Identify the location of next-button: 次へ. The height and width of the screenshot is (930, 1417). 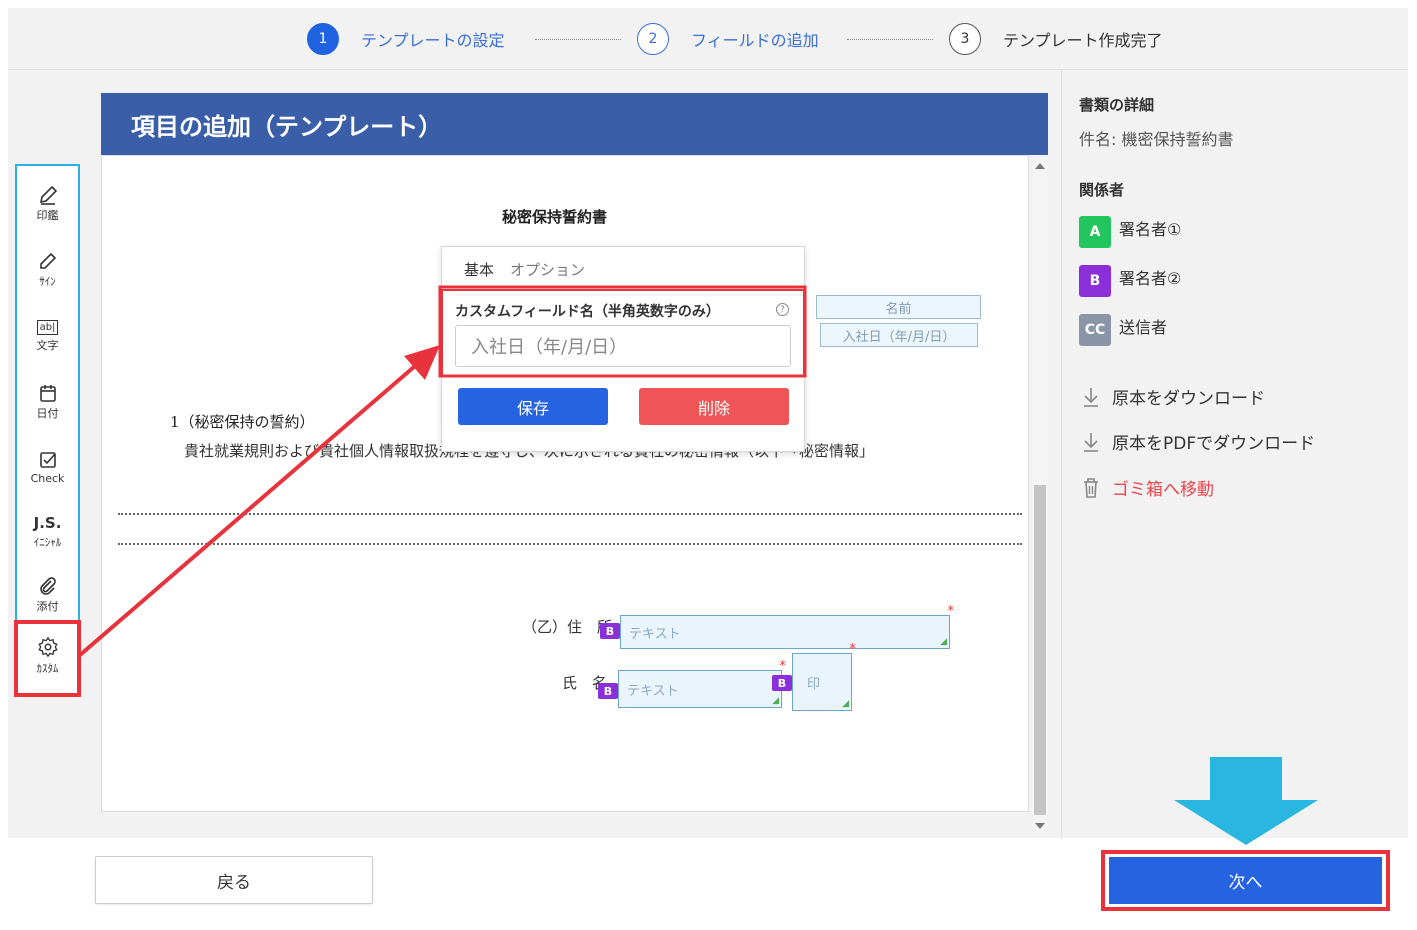
(1245, 880).